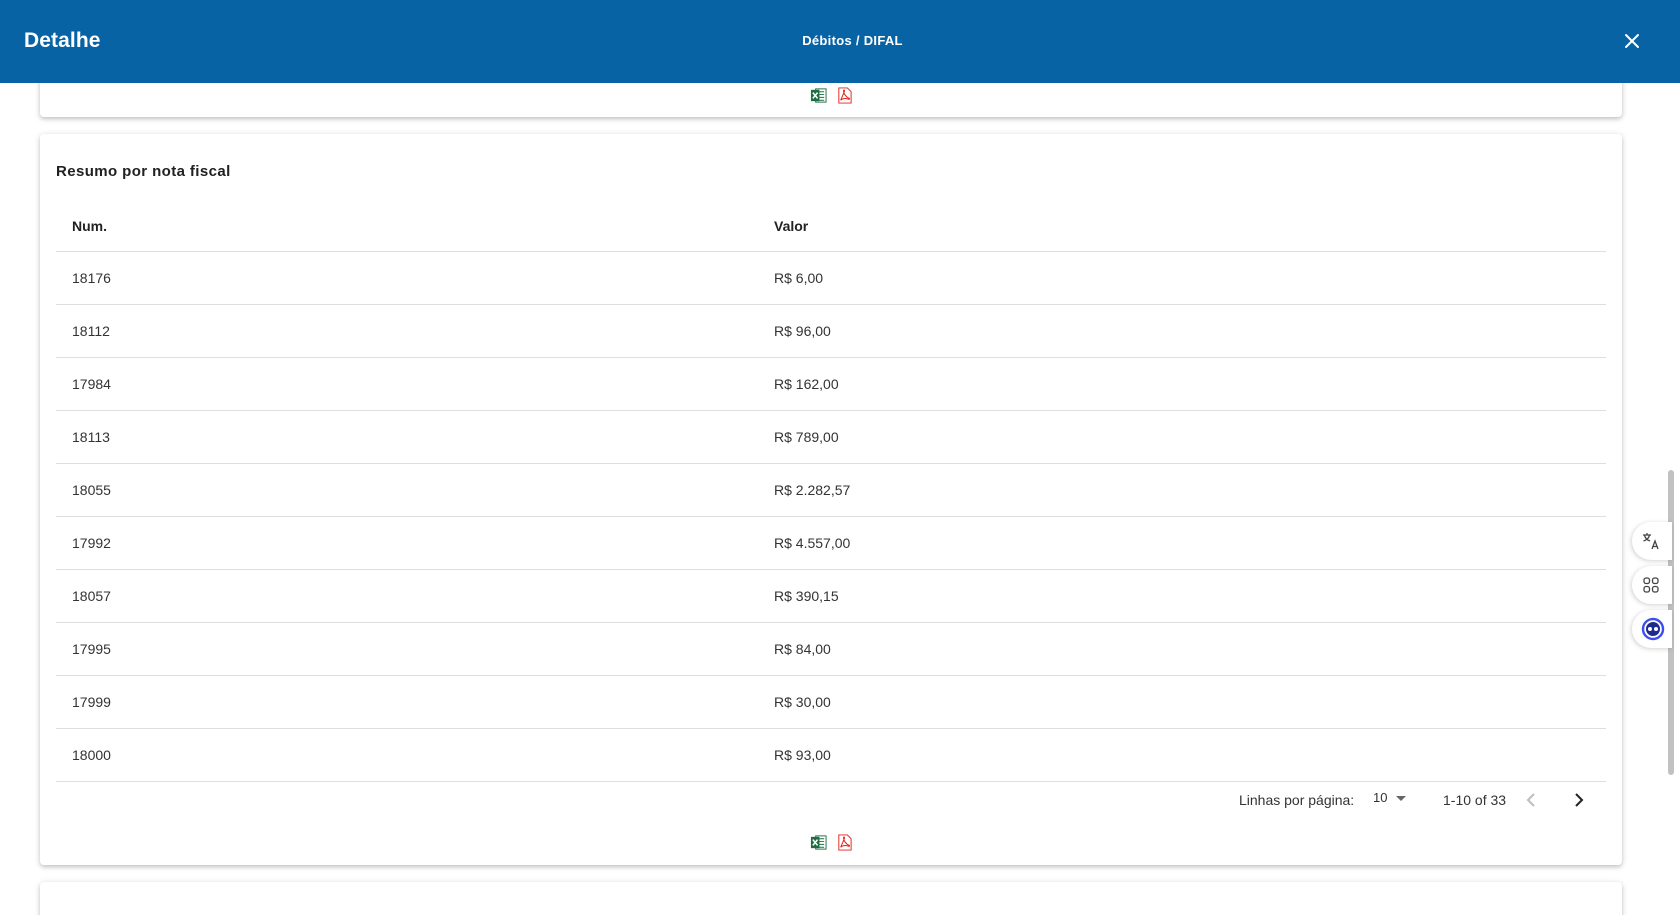  What do you see at coordinates (1579, 800) in the screenshot?
I see `chevron-right-icon` at bounding box center [1579, 800].